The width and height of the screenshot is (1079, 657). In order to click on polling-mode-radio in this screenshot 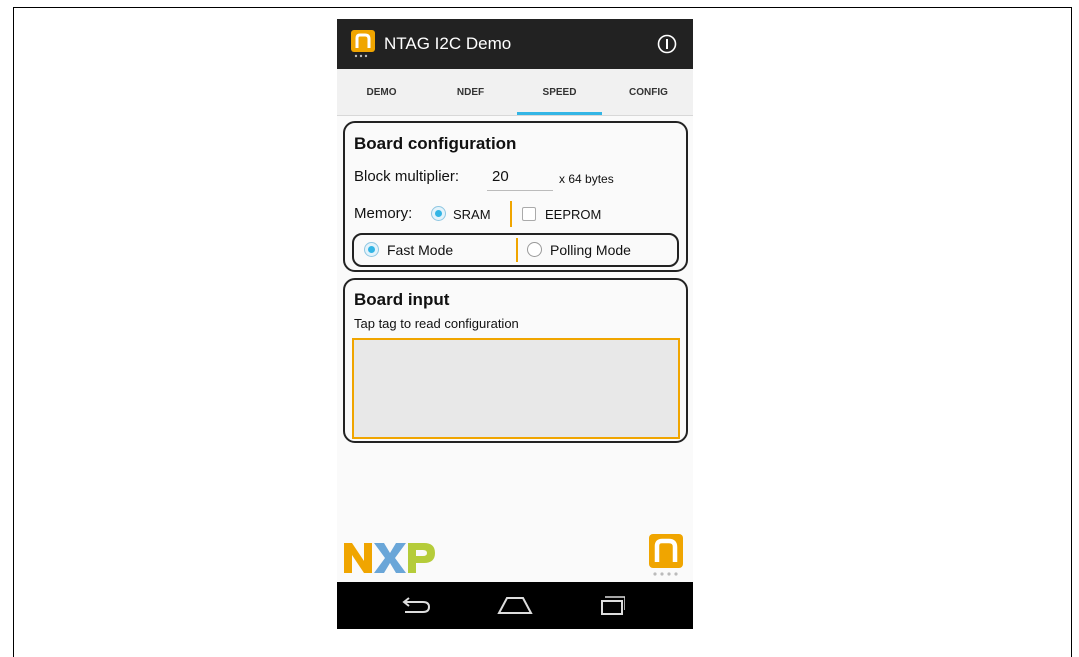, I will do `click(534, 249)`.